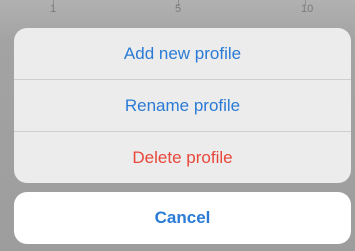 The height and width of the screenshot is (251, 355). What do you see at coordinates (53, 9) in the screenshot?
I see `ruler-label-1: 1` at bounding box center [53, 9].